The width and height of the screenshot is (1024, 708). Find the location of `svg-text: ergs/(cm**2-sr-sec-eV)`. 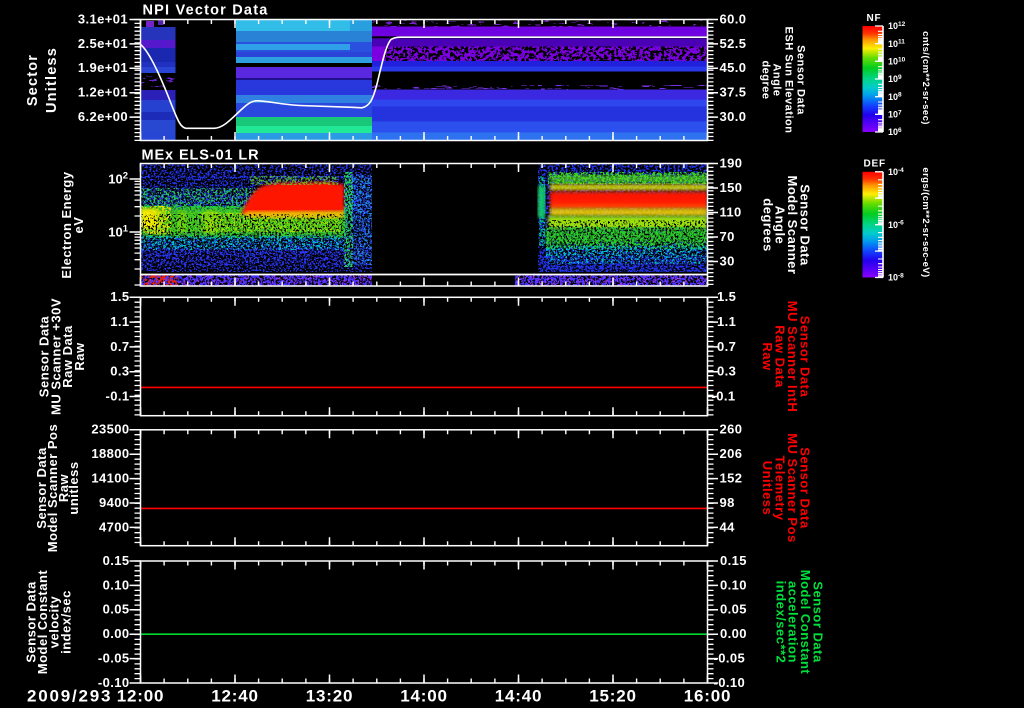

svg-text: ergs/(cm**2-sr-sec-eV) is located at coordinates (925, 222).